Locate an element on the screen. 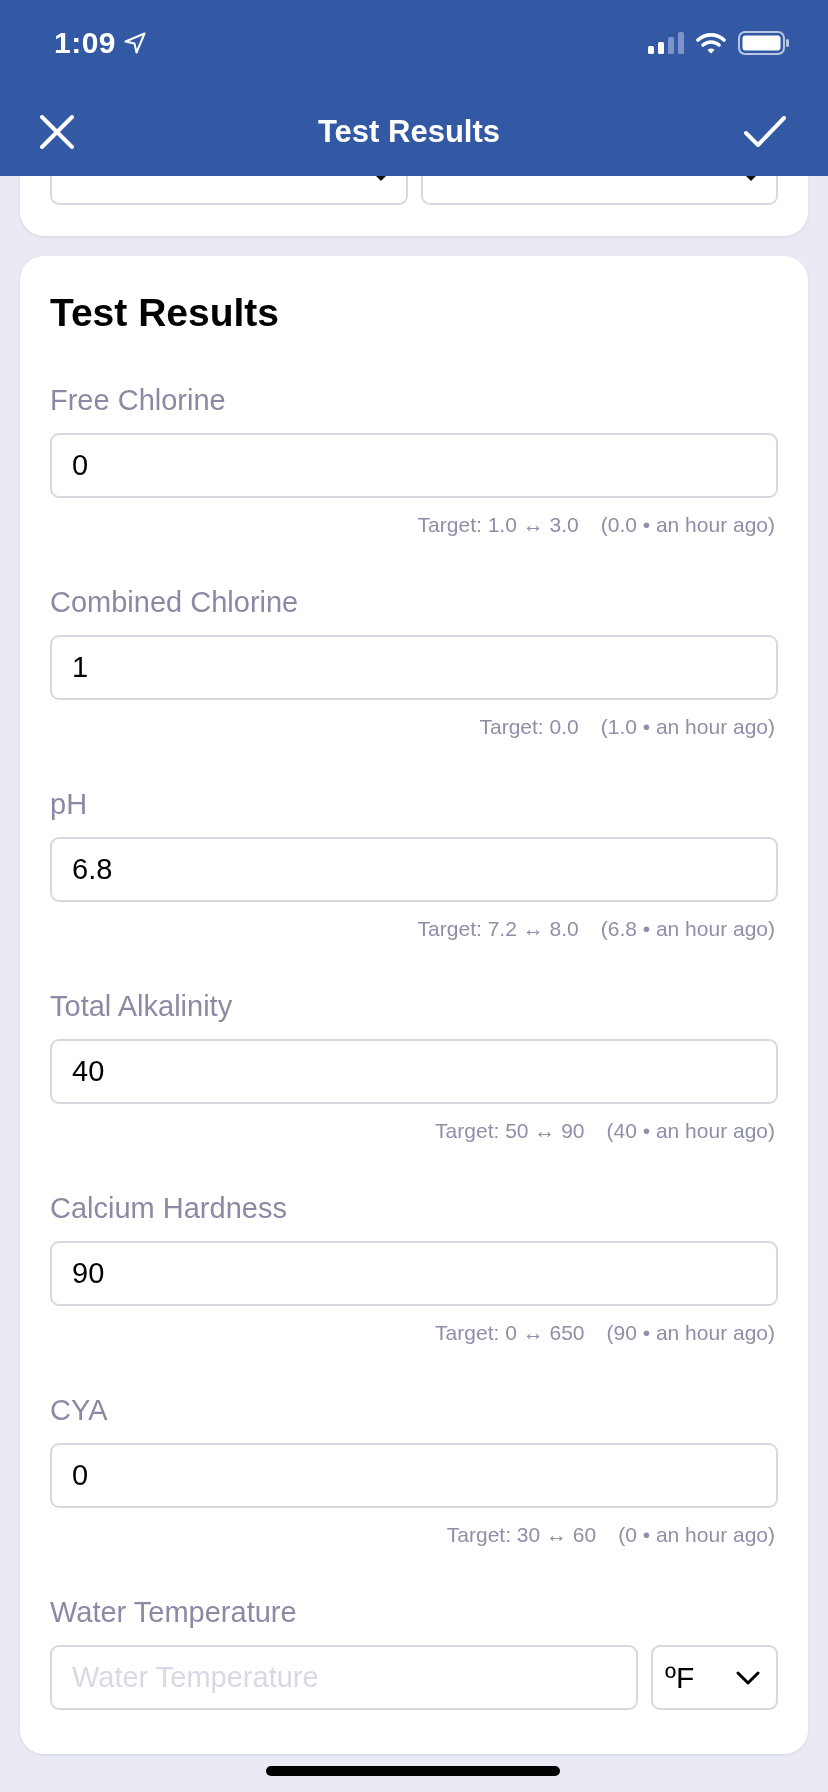 The height and width of the screenshot is (1792, 828). close-button is located at coordinates (57, 132).